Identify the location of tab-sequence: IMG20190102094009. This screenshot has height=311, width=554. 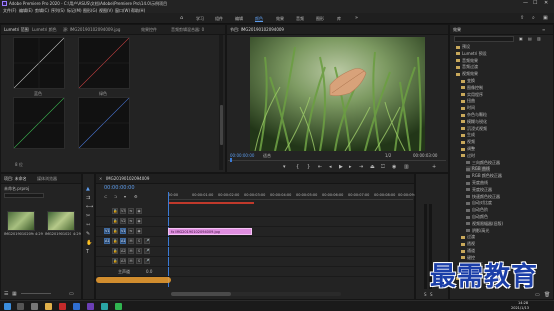
(127, 178).